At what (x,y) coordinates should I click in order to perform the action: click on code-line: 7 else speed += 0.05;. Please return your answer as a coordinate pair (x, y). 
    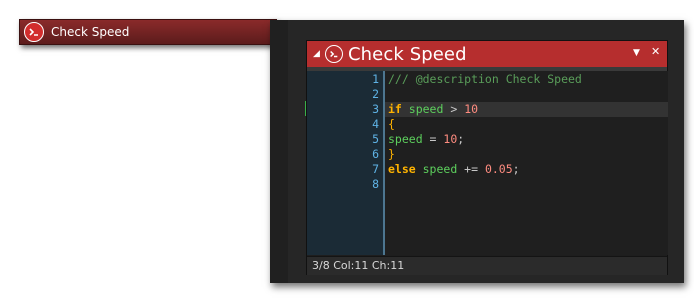
    Looking at the image, I should click on (488, 169).